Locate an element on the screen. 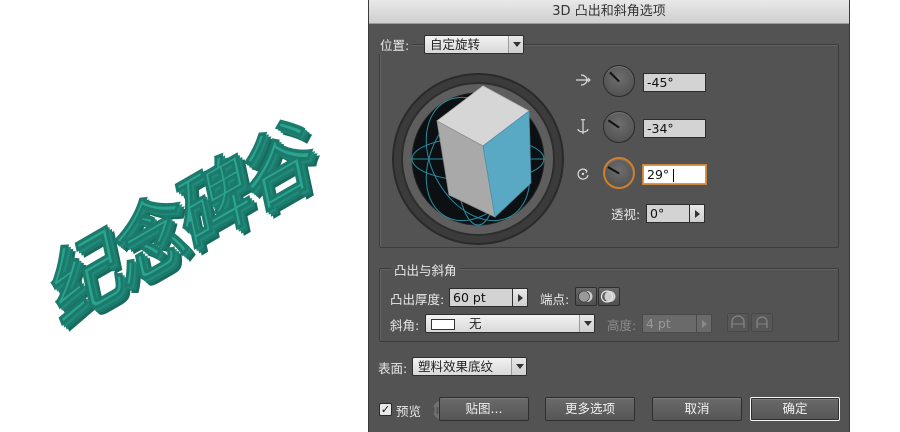 The height and width of the screenshot is (432, 900). cap-on-button is located at coordinates (586, 296).